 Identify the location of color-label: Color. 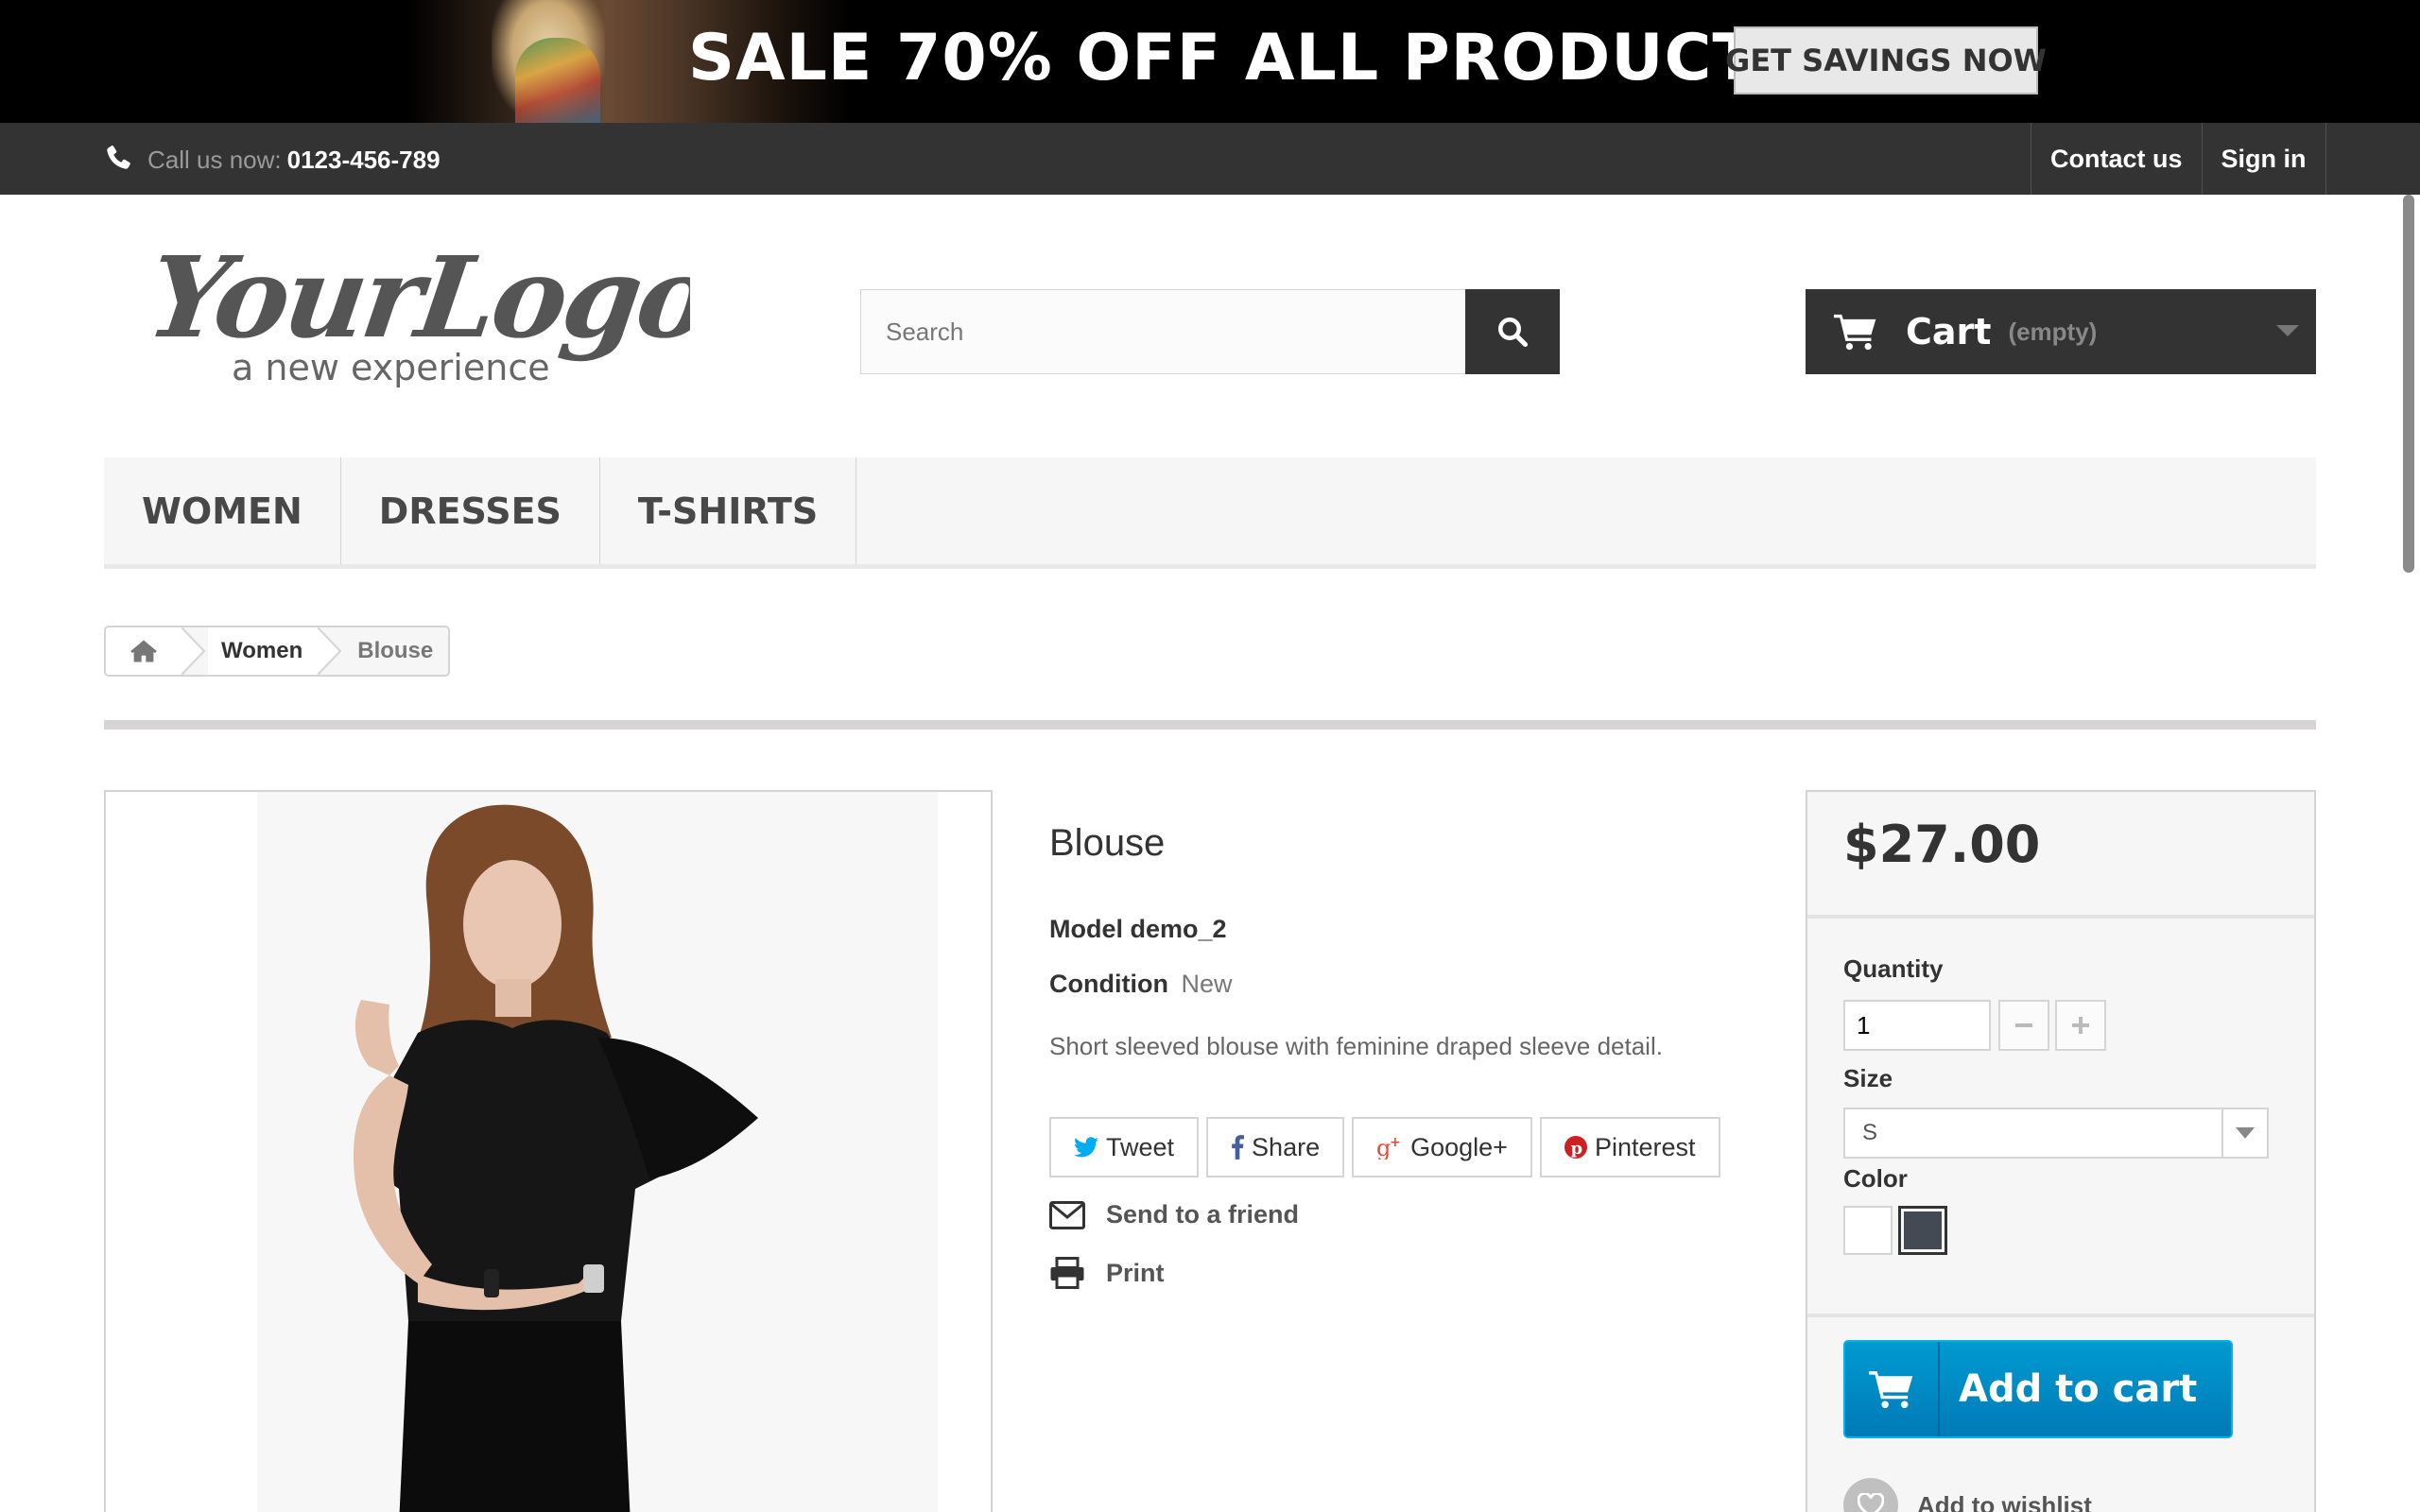
(1875, 1178).